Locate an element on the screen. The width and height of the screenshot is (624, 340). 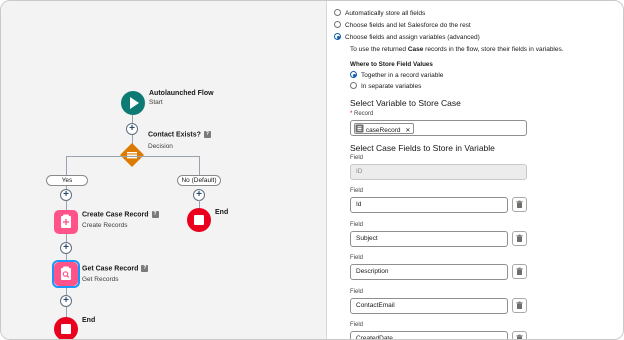
record-pill-label: caseRecord is located at coordinates (383, 130).